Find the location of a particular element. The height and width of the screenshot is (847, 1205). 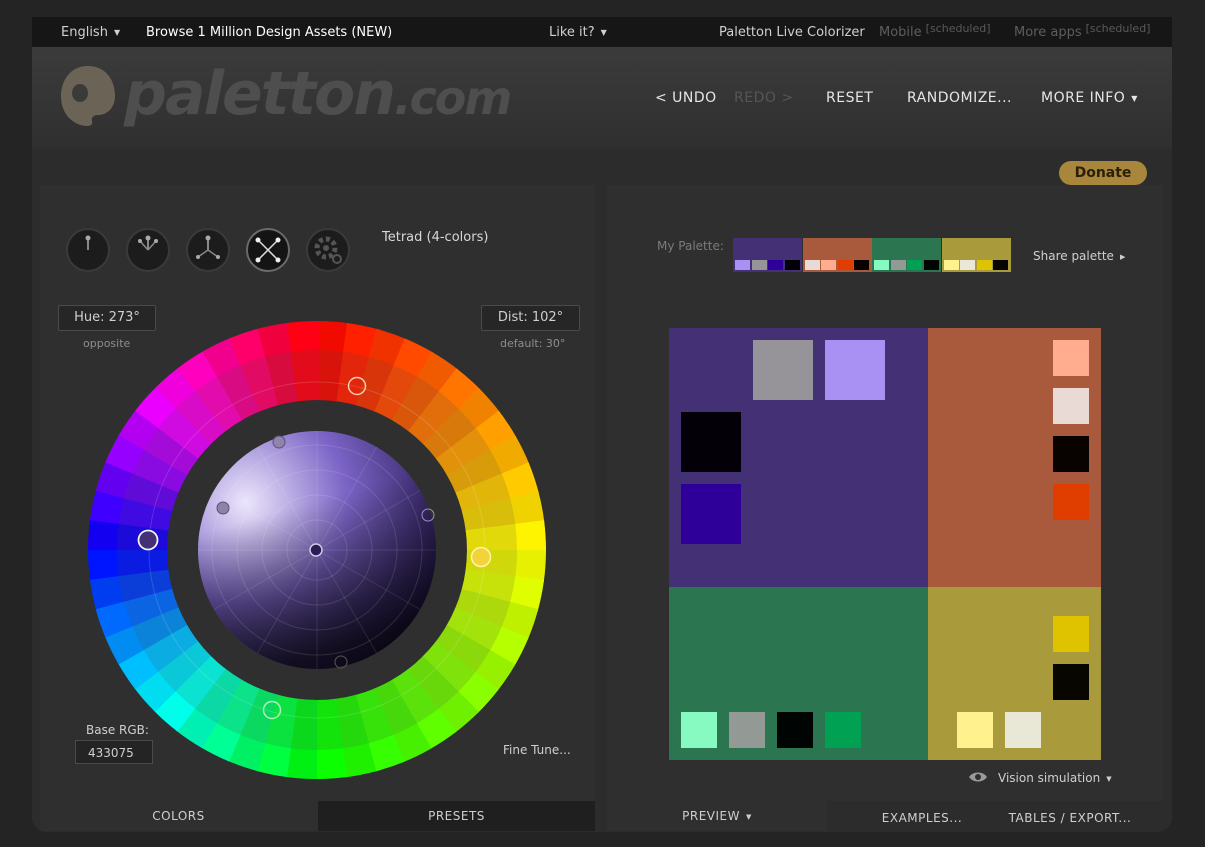

logo-suffix: .com is located at coordinates (453, 98).